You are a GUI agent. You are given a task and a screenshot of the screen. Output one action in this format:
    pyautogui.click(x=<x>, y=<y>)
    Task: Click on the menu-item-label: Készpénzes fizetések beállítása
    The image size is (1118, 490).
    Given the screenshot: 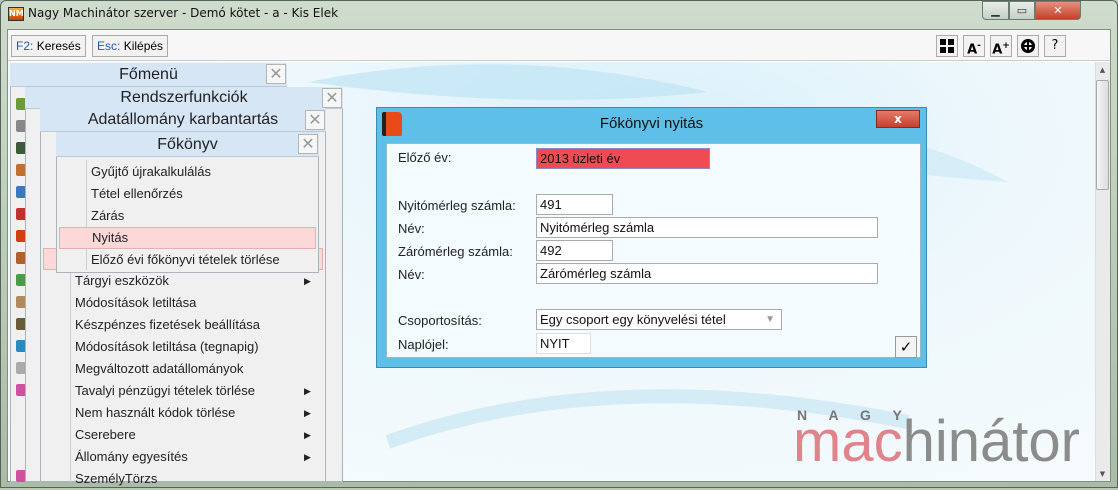 What is the action you would take?
    pyautogui.click(x=167, y=324)
    